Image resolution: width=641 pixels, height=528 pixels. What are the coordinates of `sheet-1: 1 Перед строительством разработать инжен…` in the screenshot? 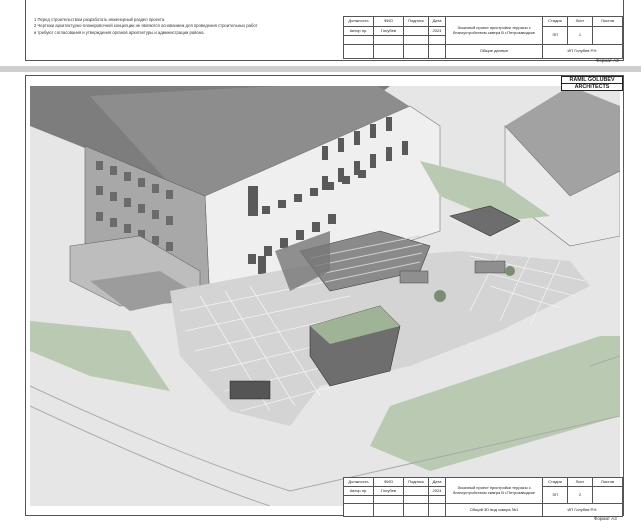 It's located at (320, 33).